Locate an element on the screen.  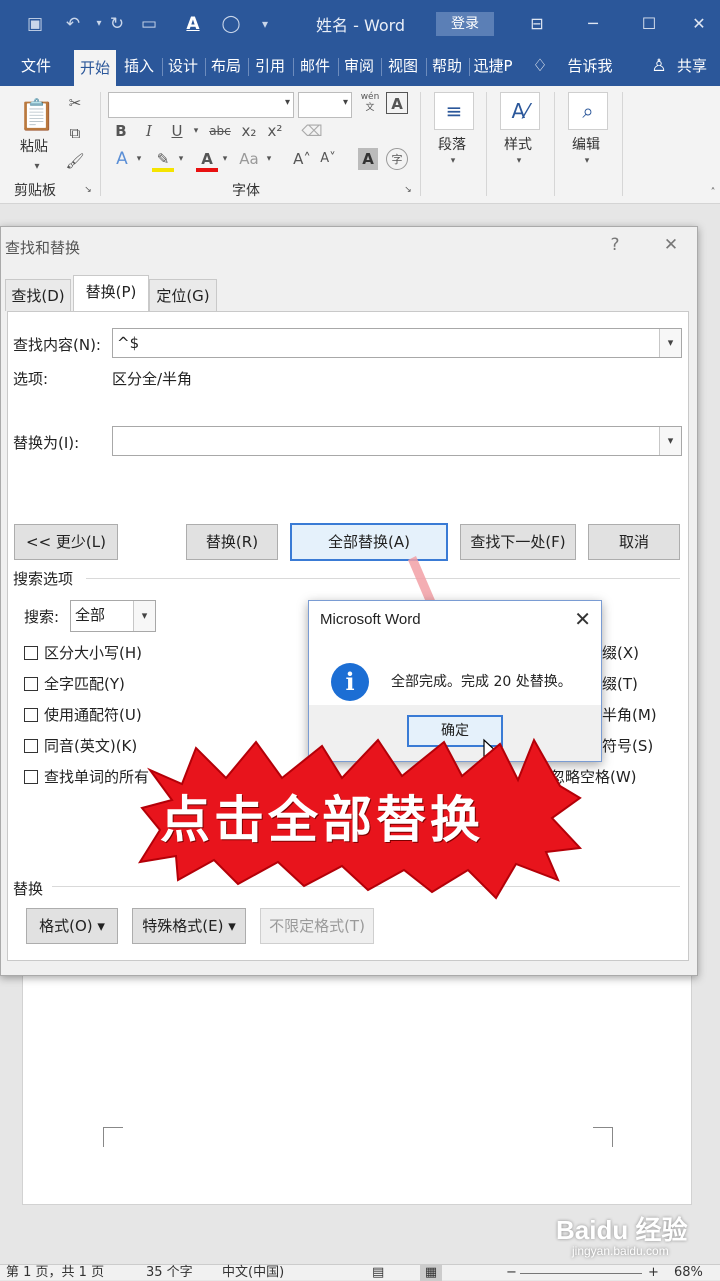
banner-text: 点击全部替换 is located at coordinates (322, 820).